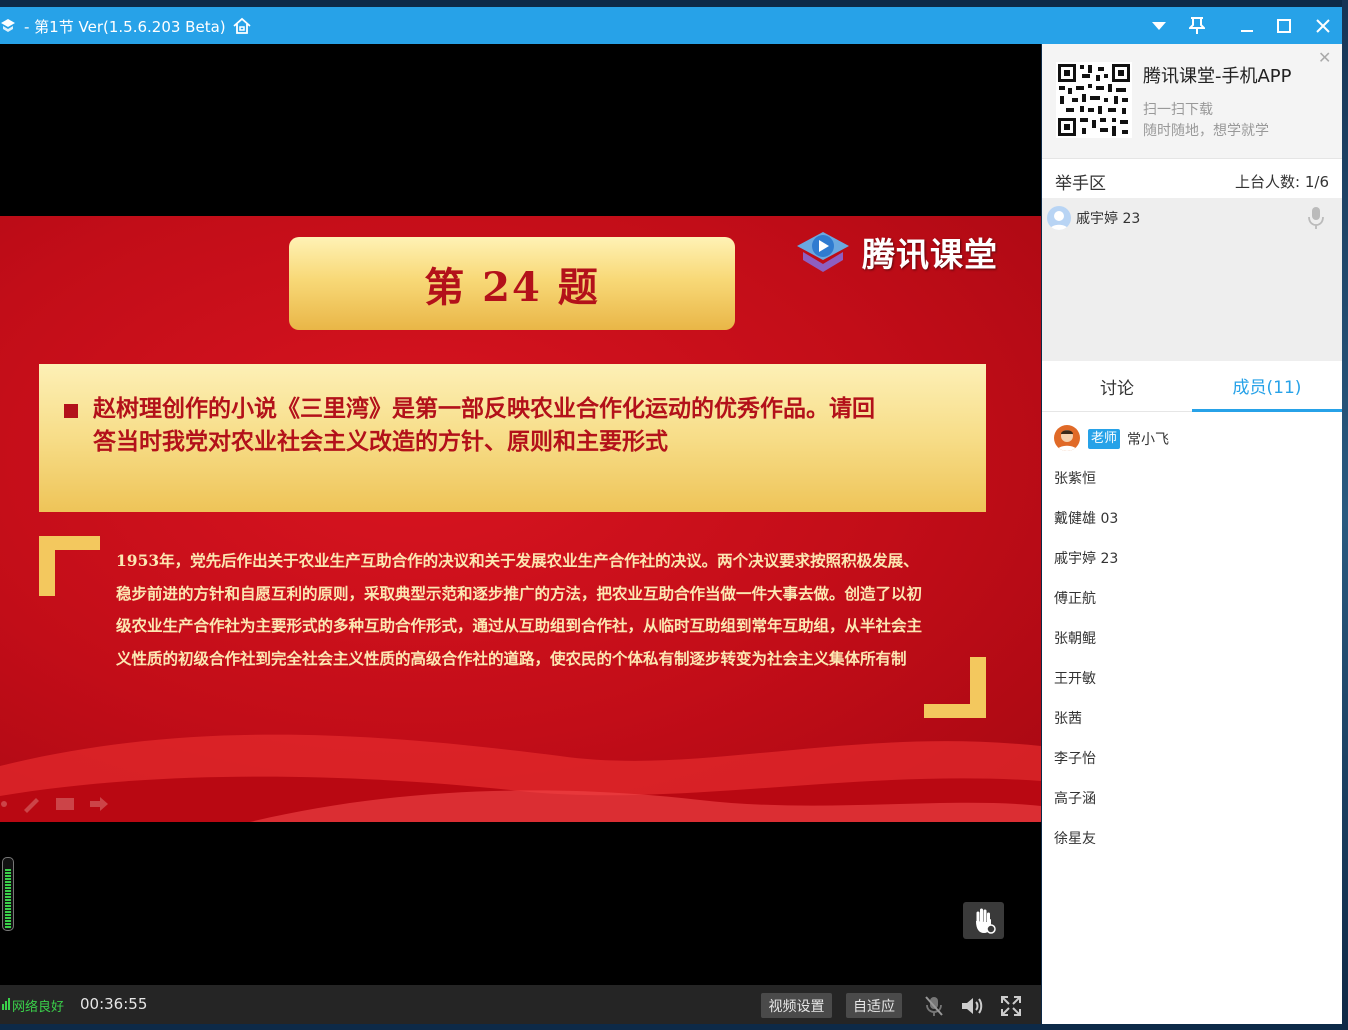  Describe the element at coordinates (874, 1005) in the screenshot. I see `fit-screen-button: 自适应` at that location.